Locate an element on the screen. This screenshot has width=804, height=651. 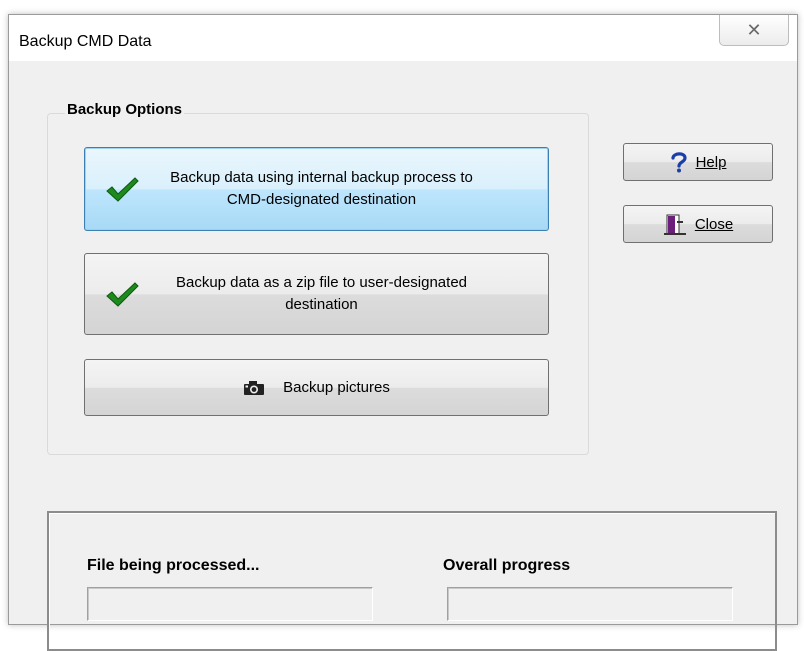
close-button: Close is located at coordinates (698, 224).